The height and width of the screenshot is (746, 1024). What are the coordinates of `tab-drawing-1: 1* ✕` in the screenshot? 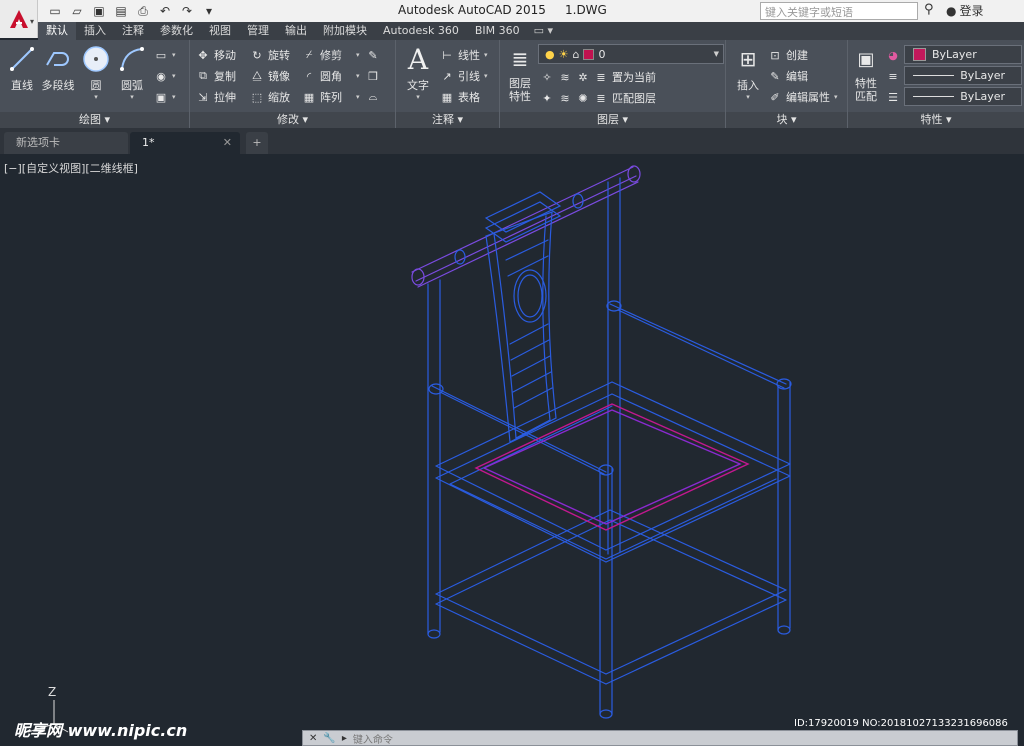 It's located at (185, 143).